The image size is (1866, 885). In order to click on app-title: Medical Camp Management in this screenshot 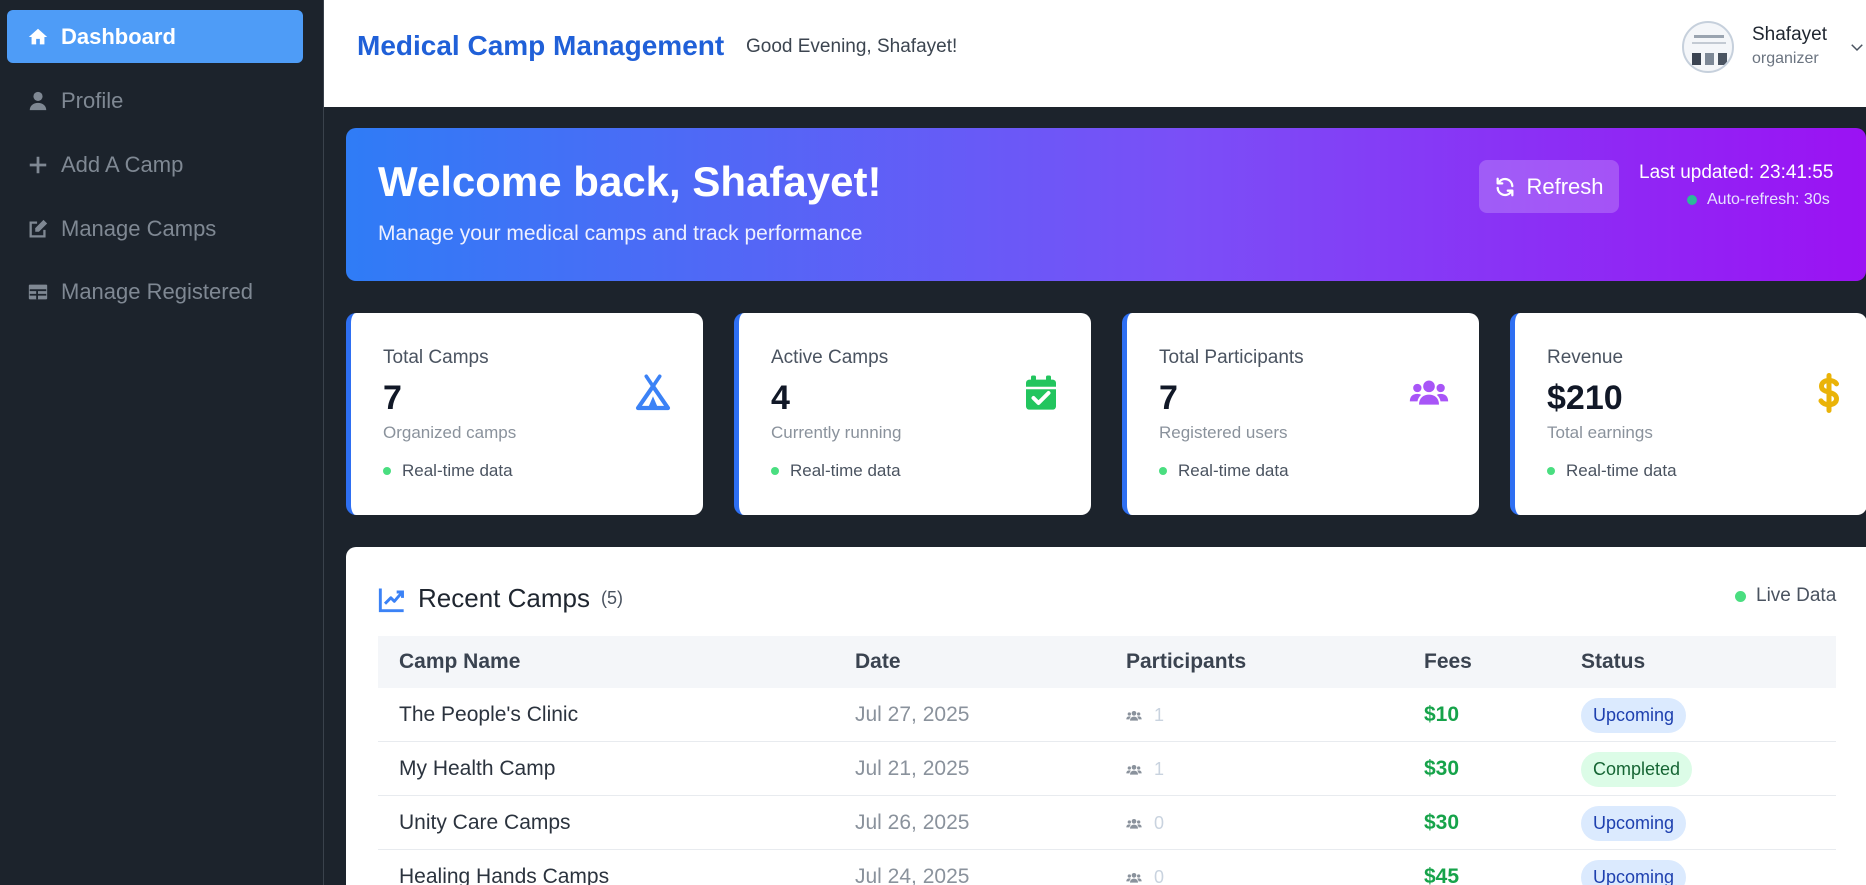, I will do `click(540, 46)`.